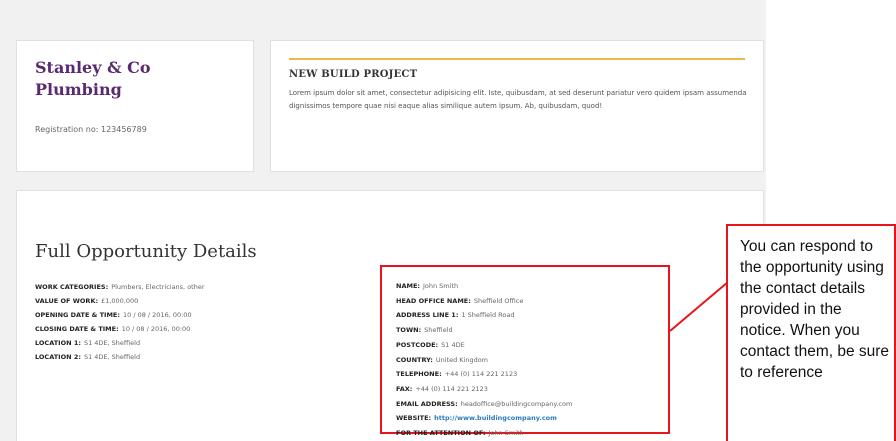  I want to click on field-value: £1,000,000, so click(120, 301).